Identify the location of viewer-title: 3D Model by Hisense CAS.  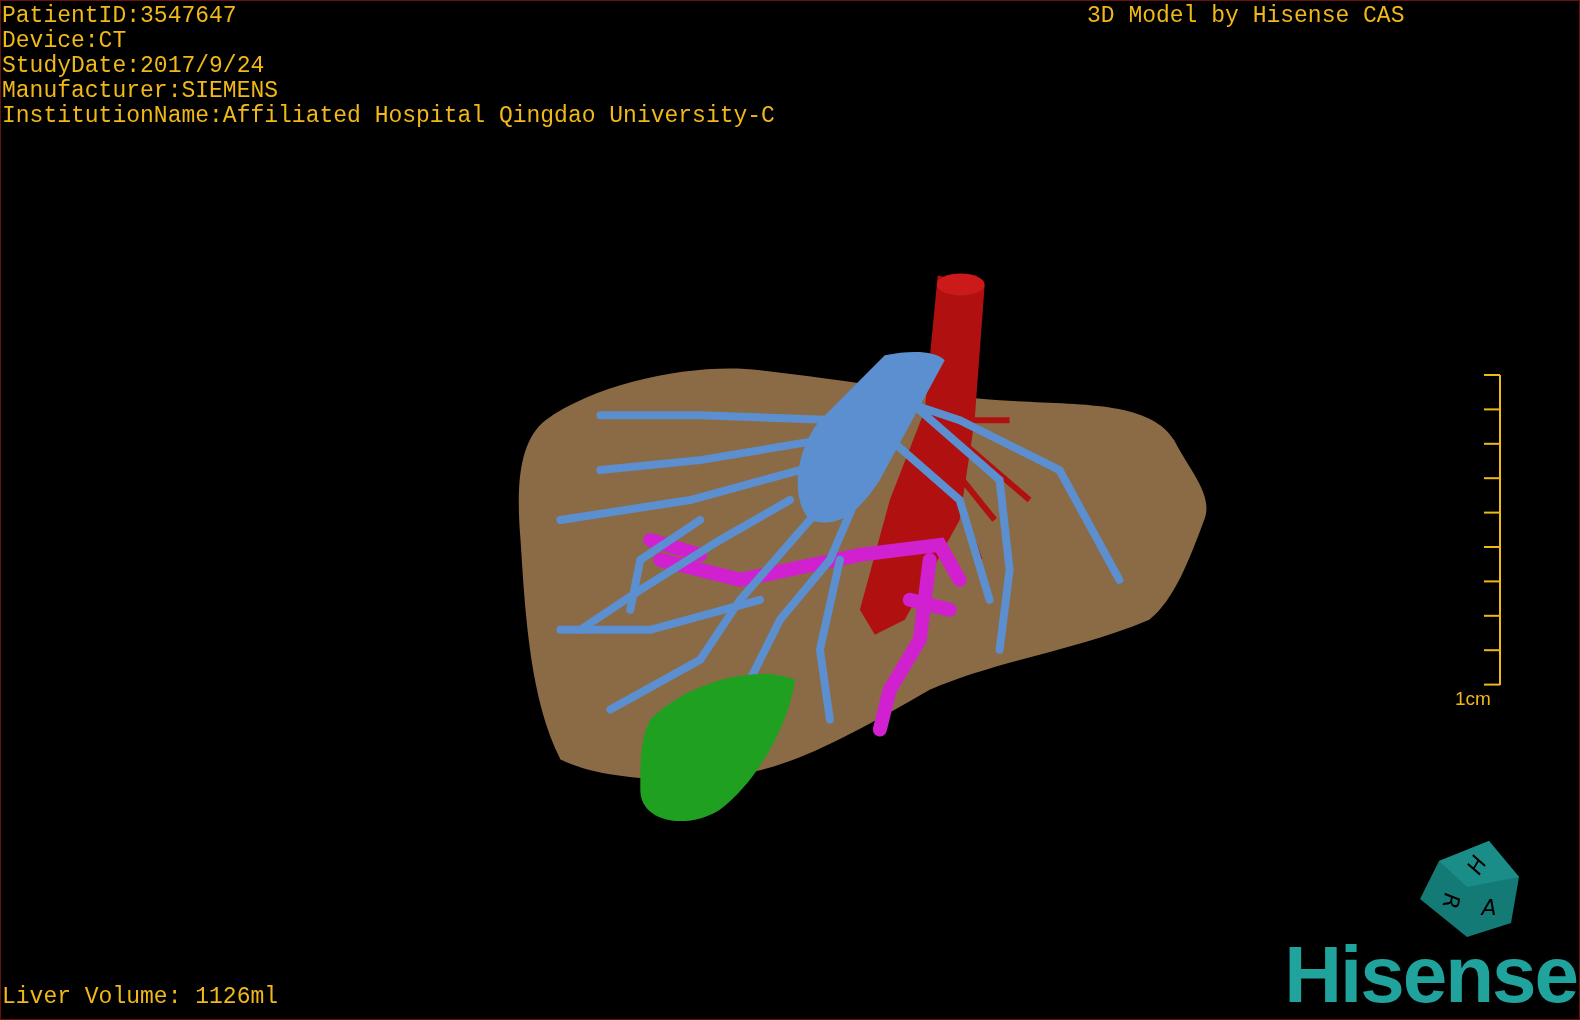
(1246, 16).